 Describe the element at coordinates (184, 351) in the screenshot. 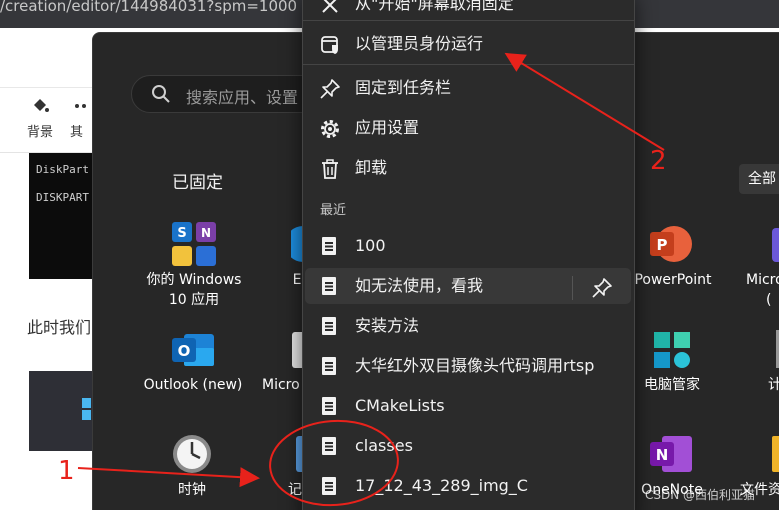

I see `svg-text: O` at that location.